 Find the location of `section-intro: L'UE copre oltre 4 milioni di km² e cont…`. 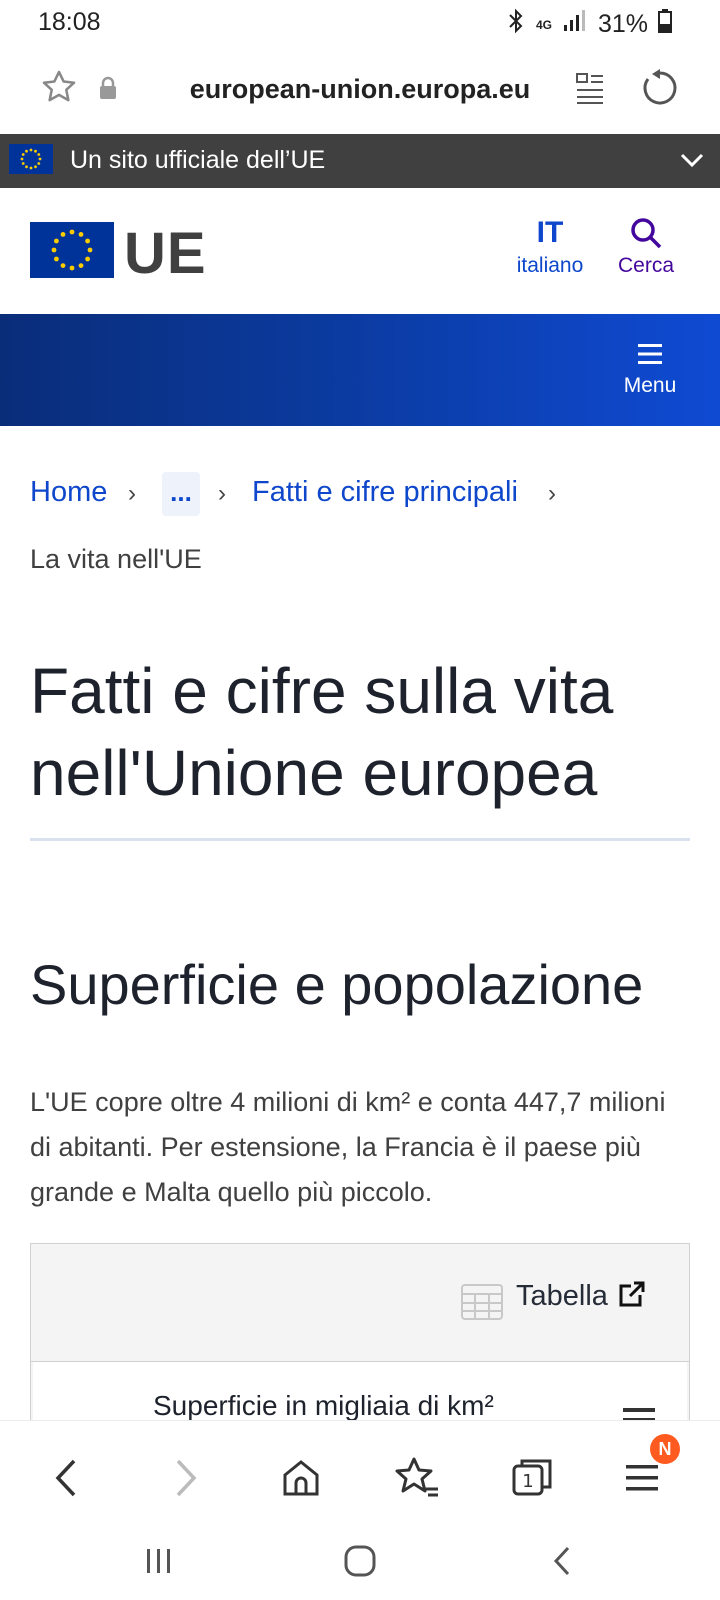

section-intro: L'UE copre oltre 4 milioni di km² e cont… is located at coordinates (348, 1147).